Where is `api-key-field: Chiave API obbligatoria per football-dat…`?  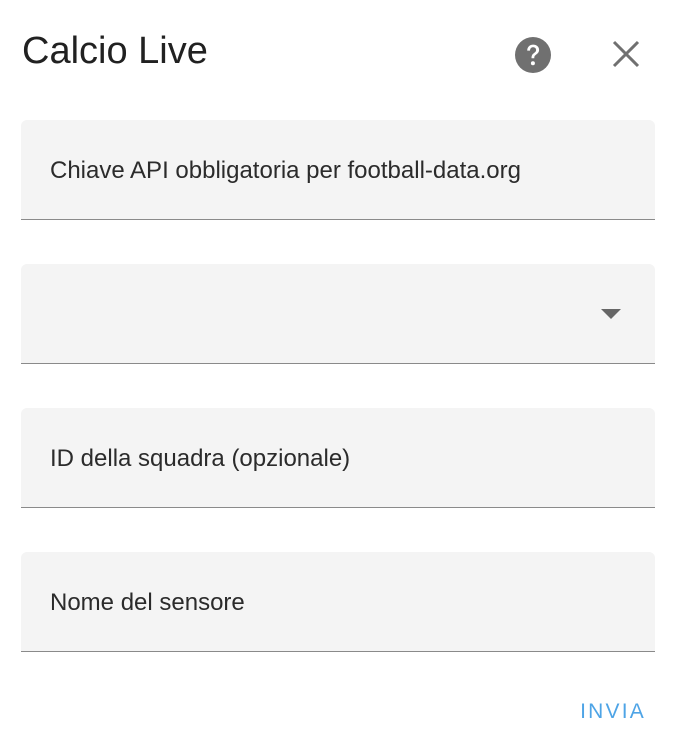 api-key-field: Chiave API obbligatoria per football-dat… is located at coordinates (338, 170).